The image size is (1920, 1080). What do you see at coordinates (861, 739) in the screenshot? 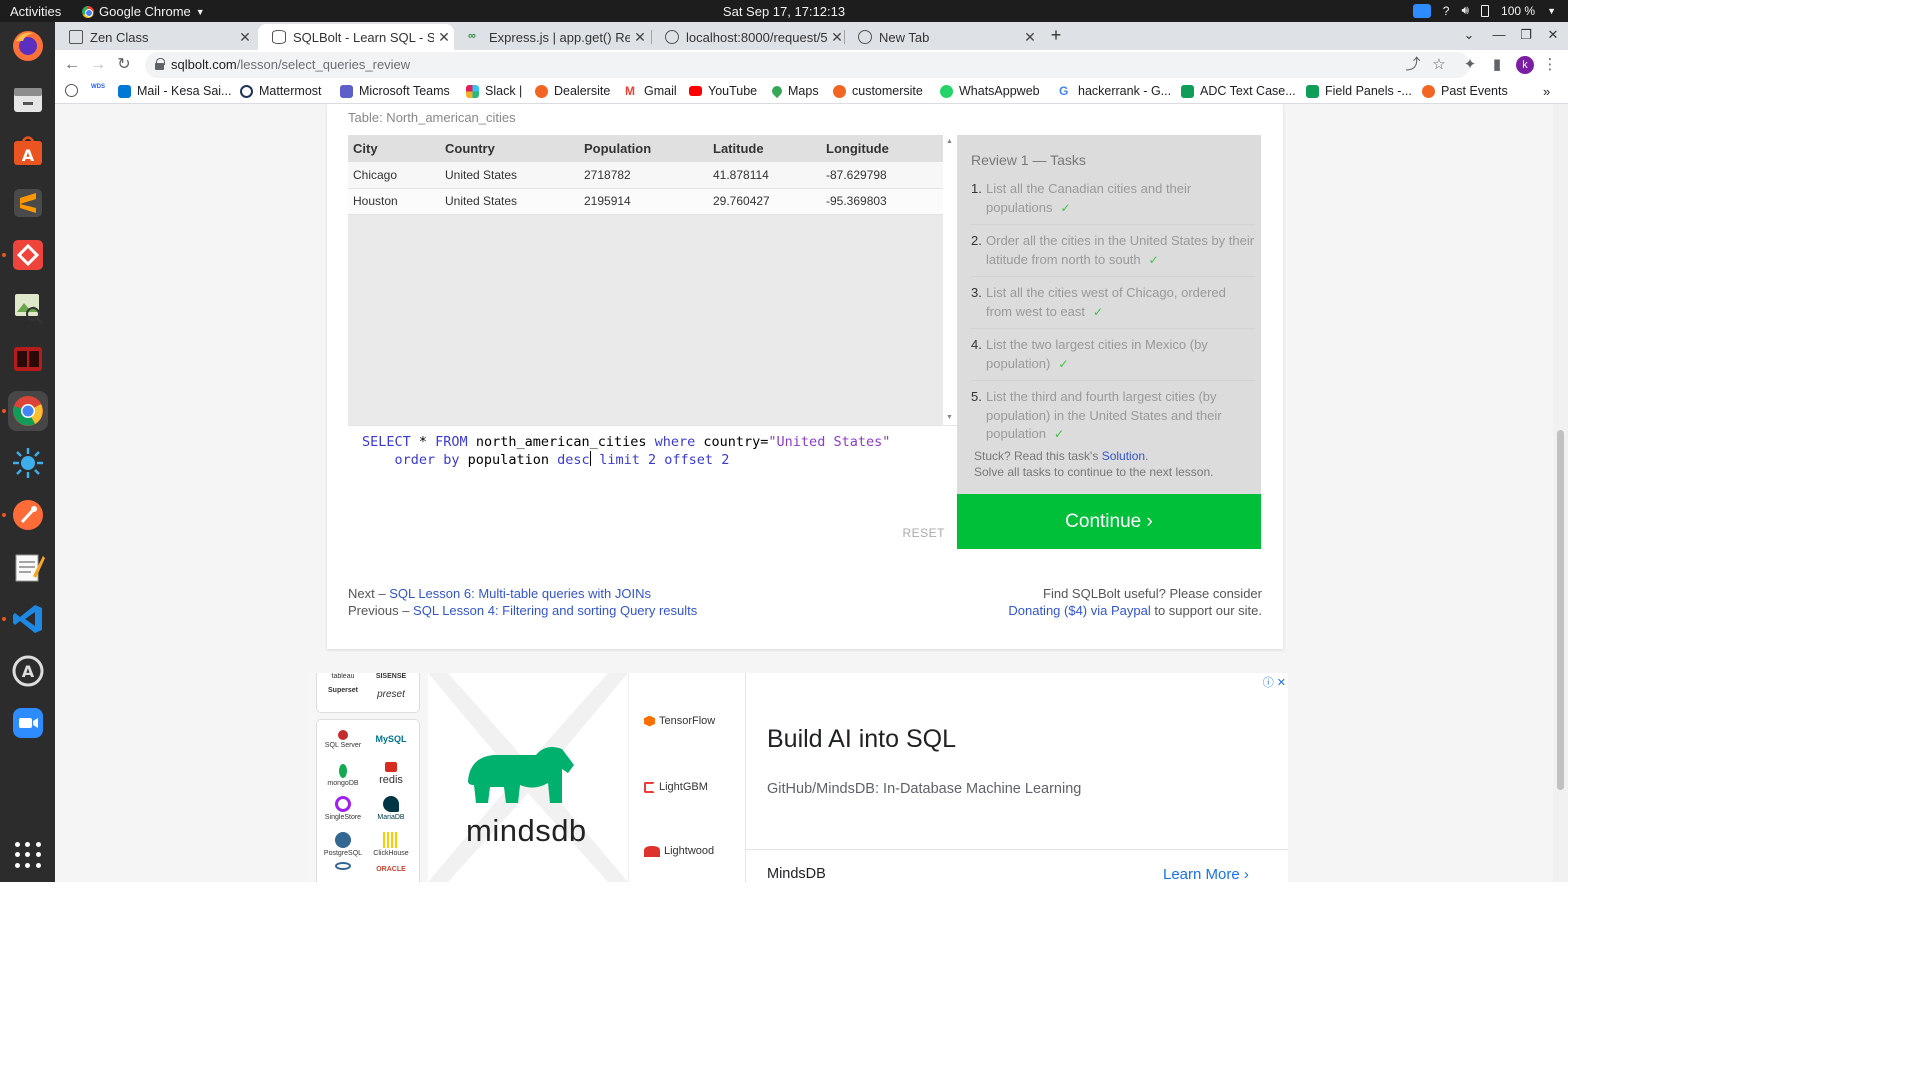
I see `ad-headline: Build AI into SQL` at bounding box center [861, 739].